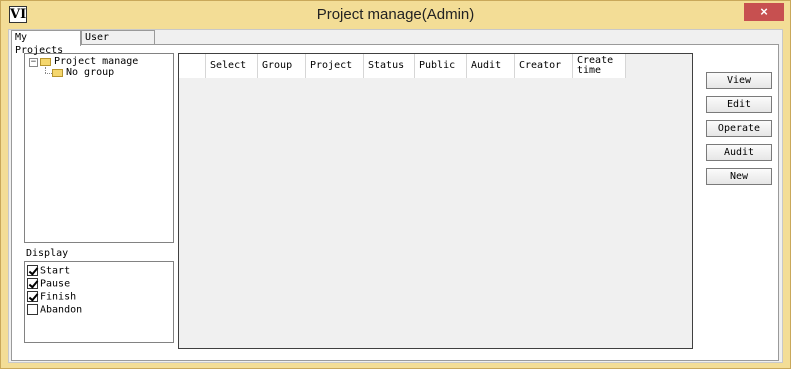  I want to click on tree-connector, so click(48, 73).